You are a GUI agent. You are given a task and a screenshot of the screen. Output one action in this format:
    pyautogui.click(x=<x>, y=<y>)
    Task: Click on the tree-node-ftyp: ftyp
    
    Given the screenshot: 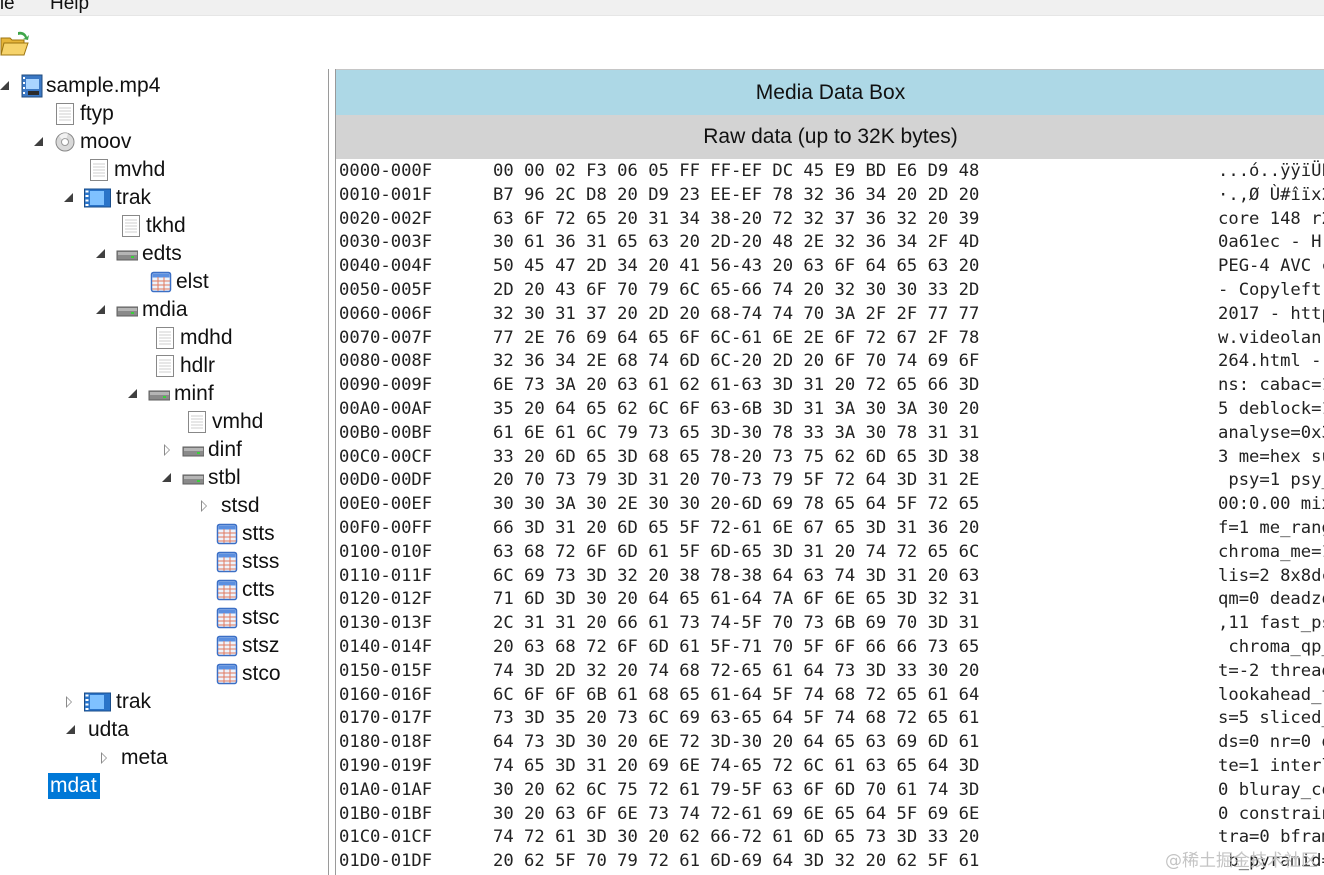 What is the action you would take?
    pyautogui.click(x=85, y=114)
    